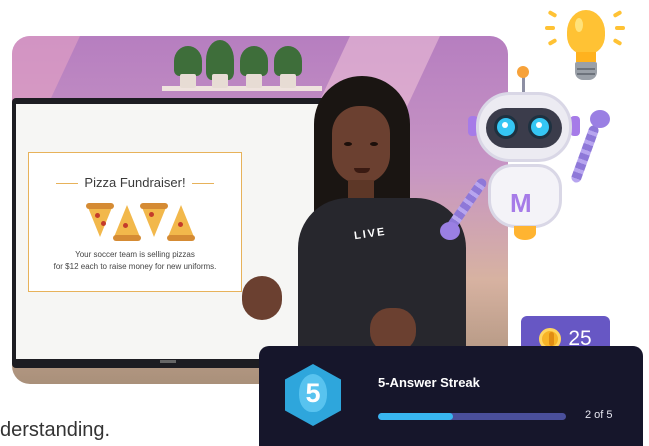  What do you see at coordinates (416, 416) in the screenshot?
I see `streak-progress-fill` at bounding box center [416, 416].